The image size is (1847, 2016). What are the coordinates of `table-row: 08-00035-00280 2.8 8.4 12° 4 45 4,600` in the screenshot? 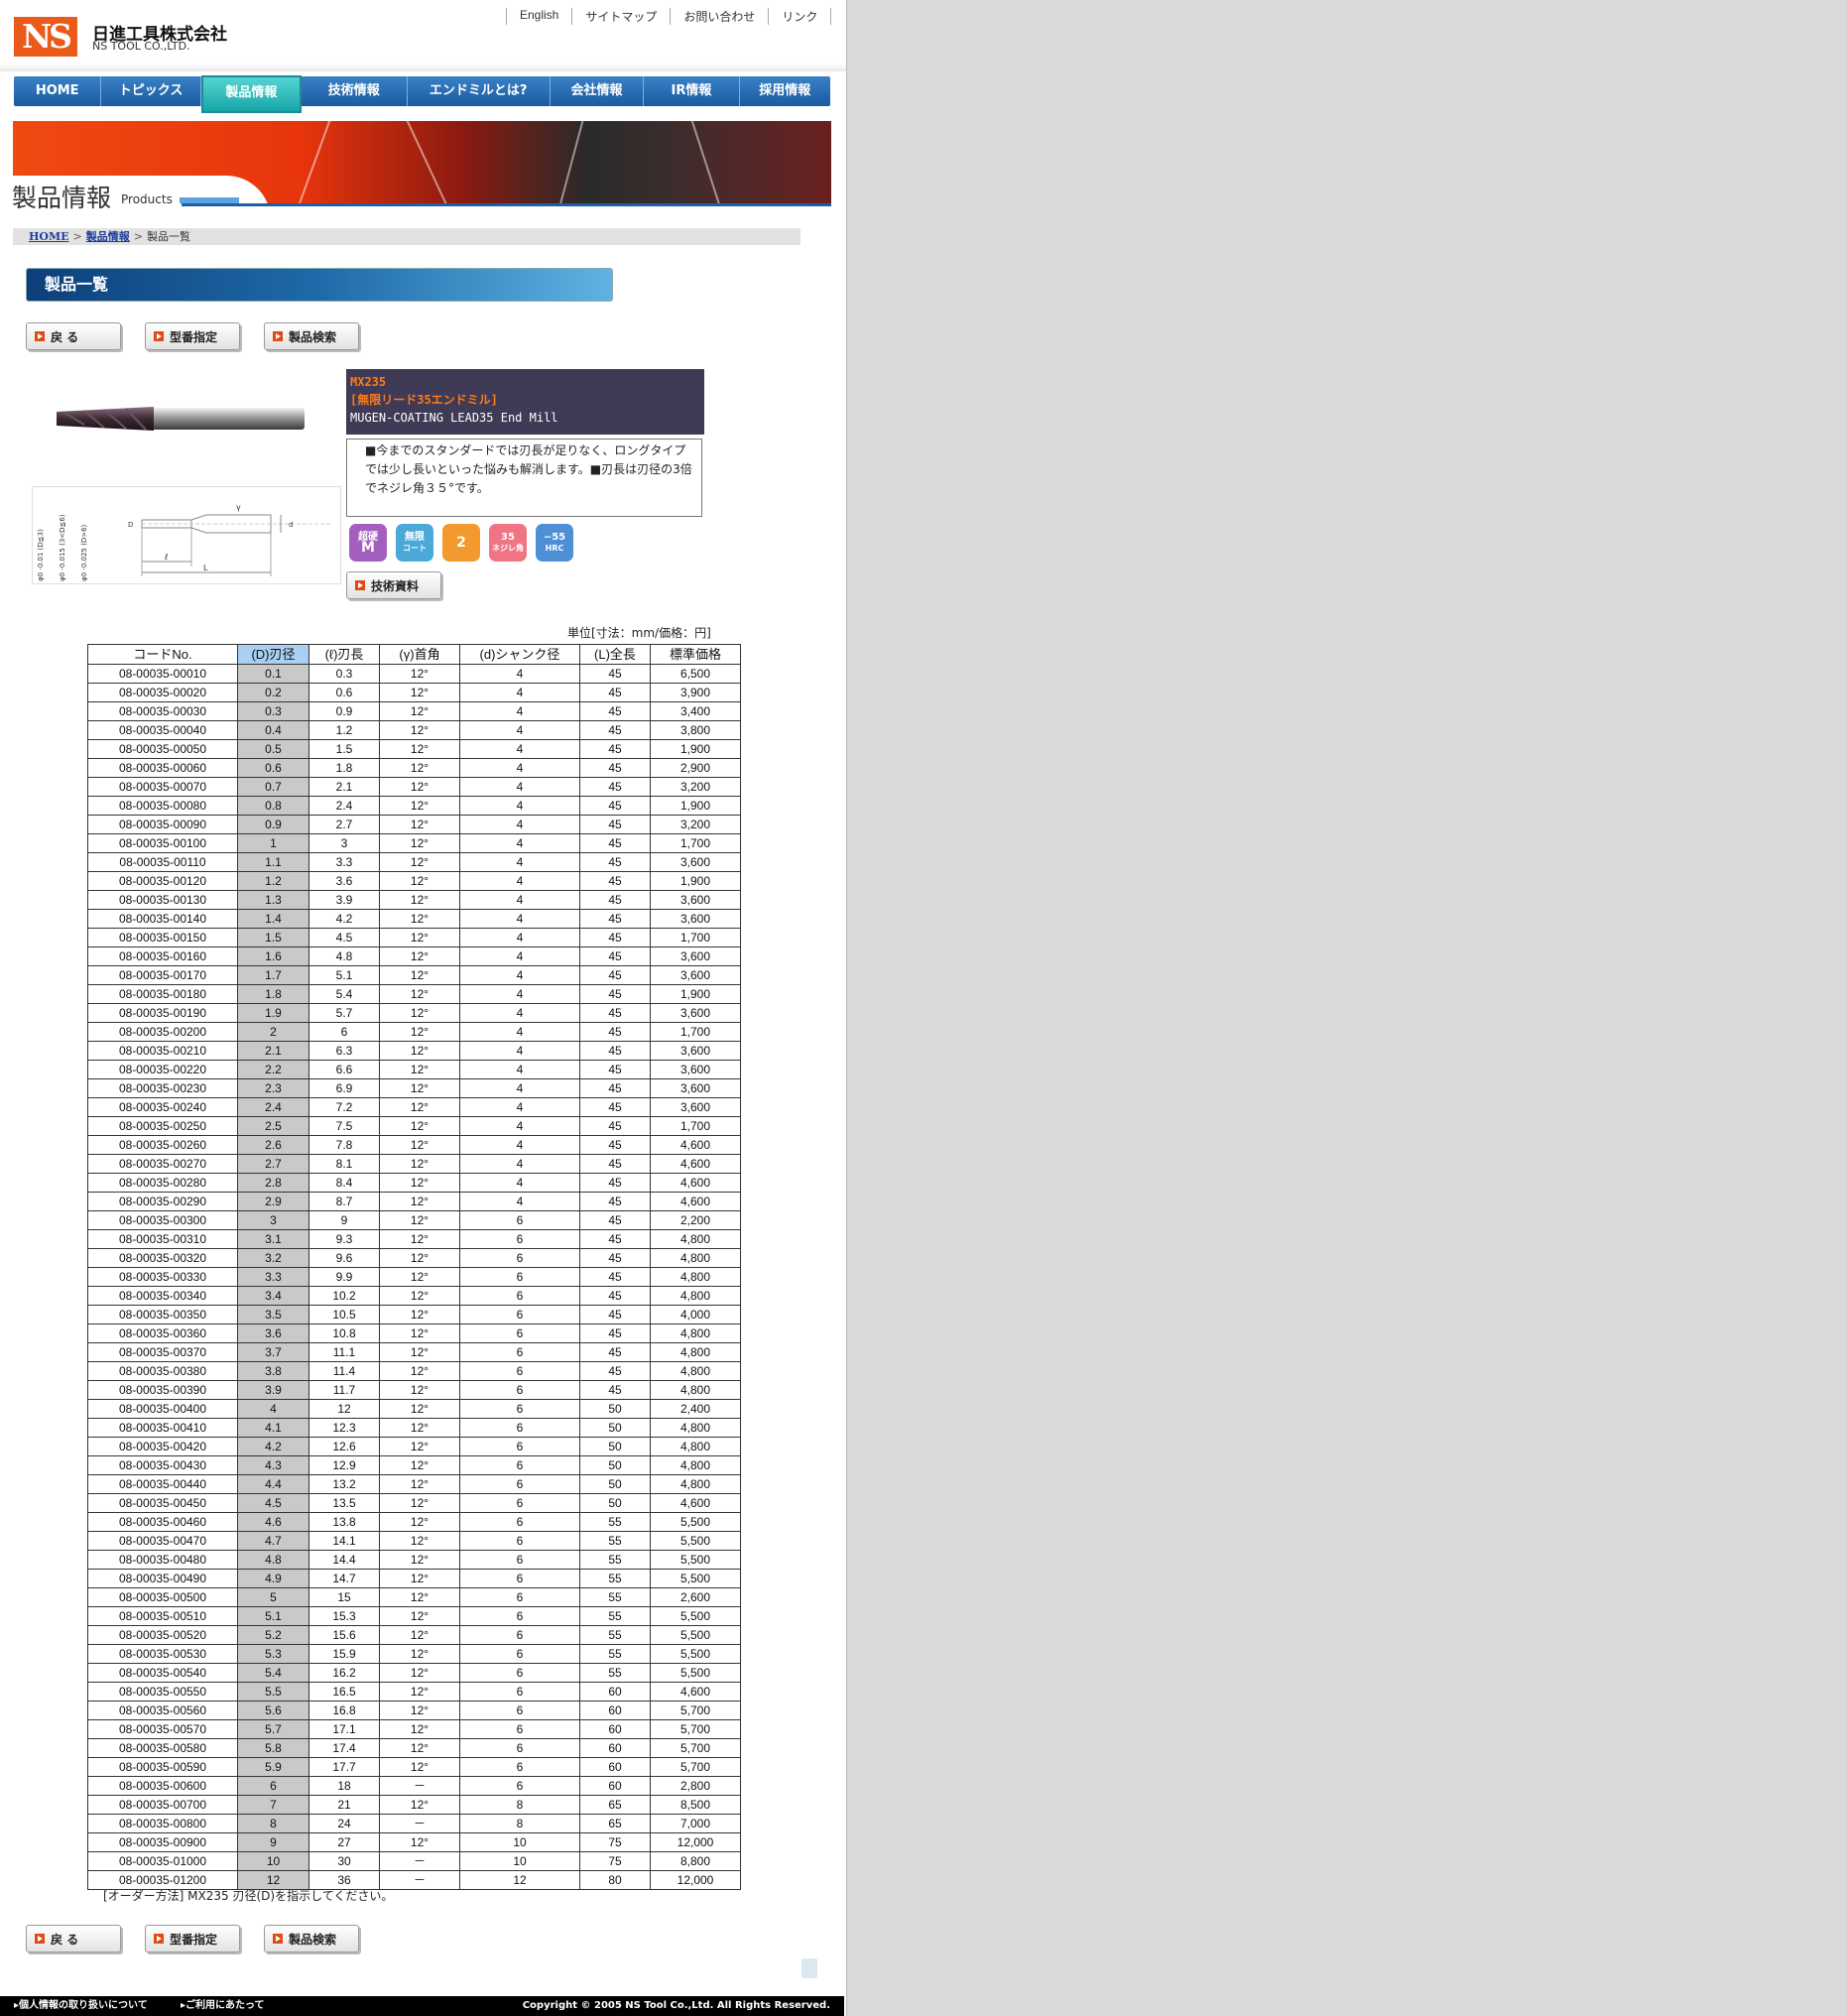 It's located at (414, 1183).